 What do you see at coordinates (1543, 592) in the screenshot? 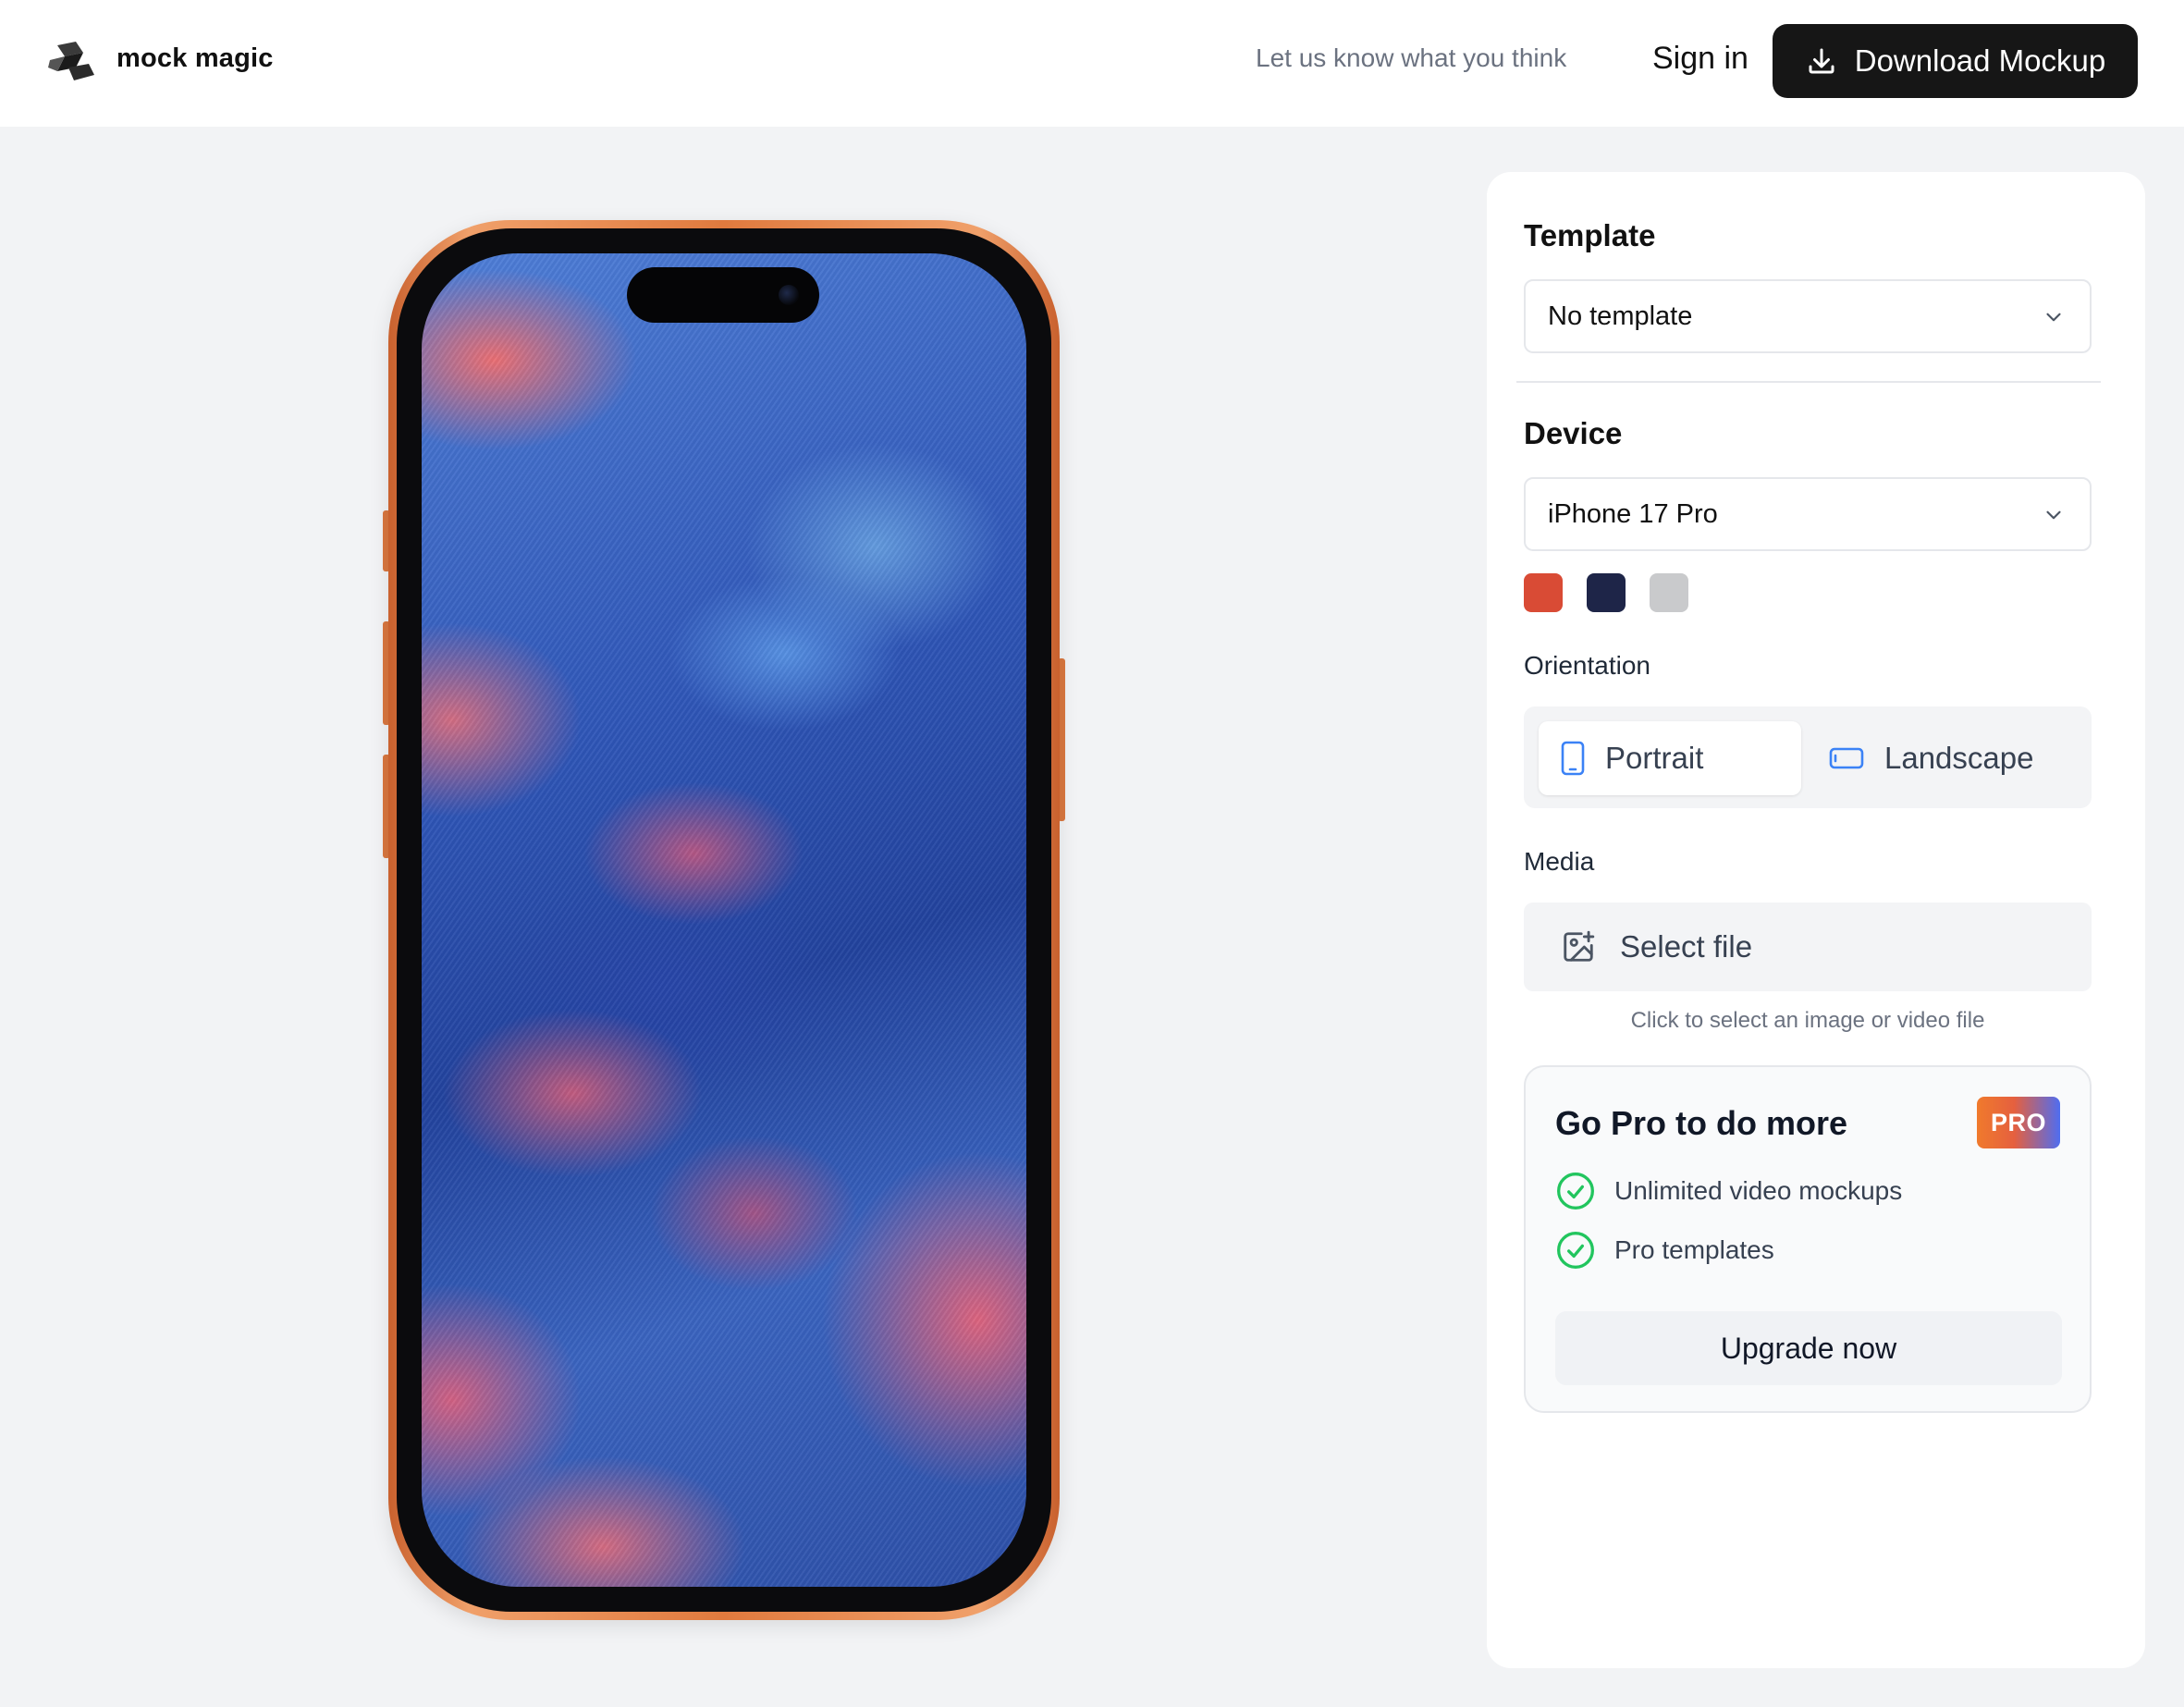
I see `device-color-swatch-orange` at bounding box center [1543, 592].